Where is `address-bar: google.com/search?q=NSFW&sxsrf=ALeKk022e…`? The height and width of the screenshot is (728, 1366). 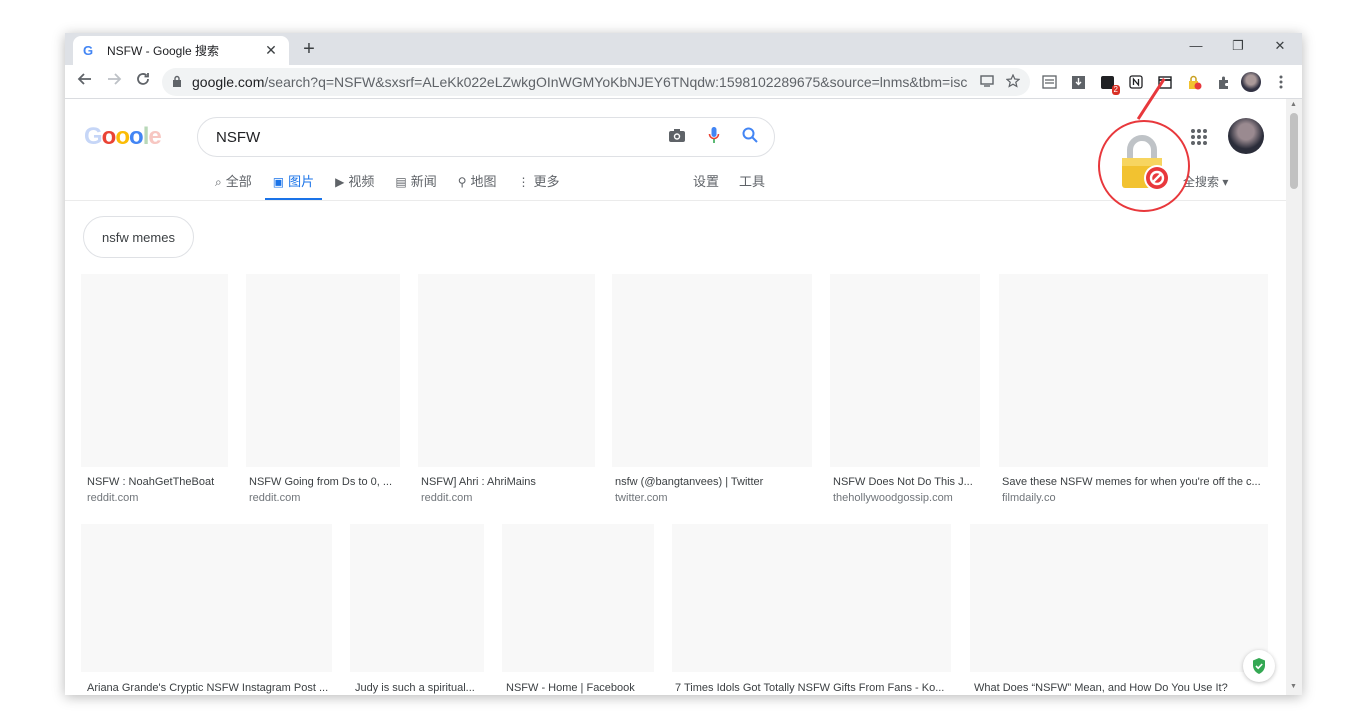
address-bar: google.com/search?q=NSFW&sxsrf=ALeKk022e… is located at coordinates (596, 82).